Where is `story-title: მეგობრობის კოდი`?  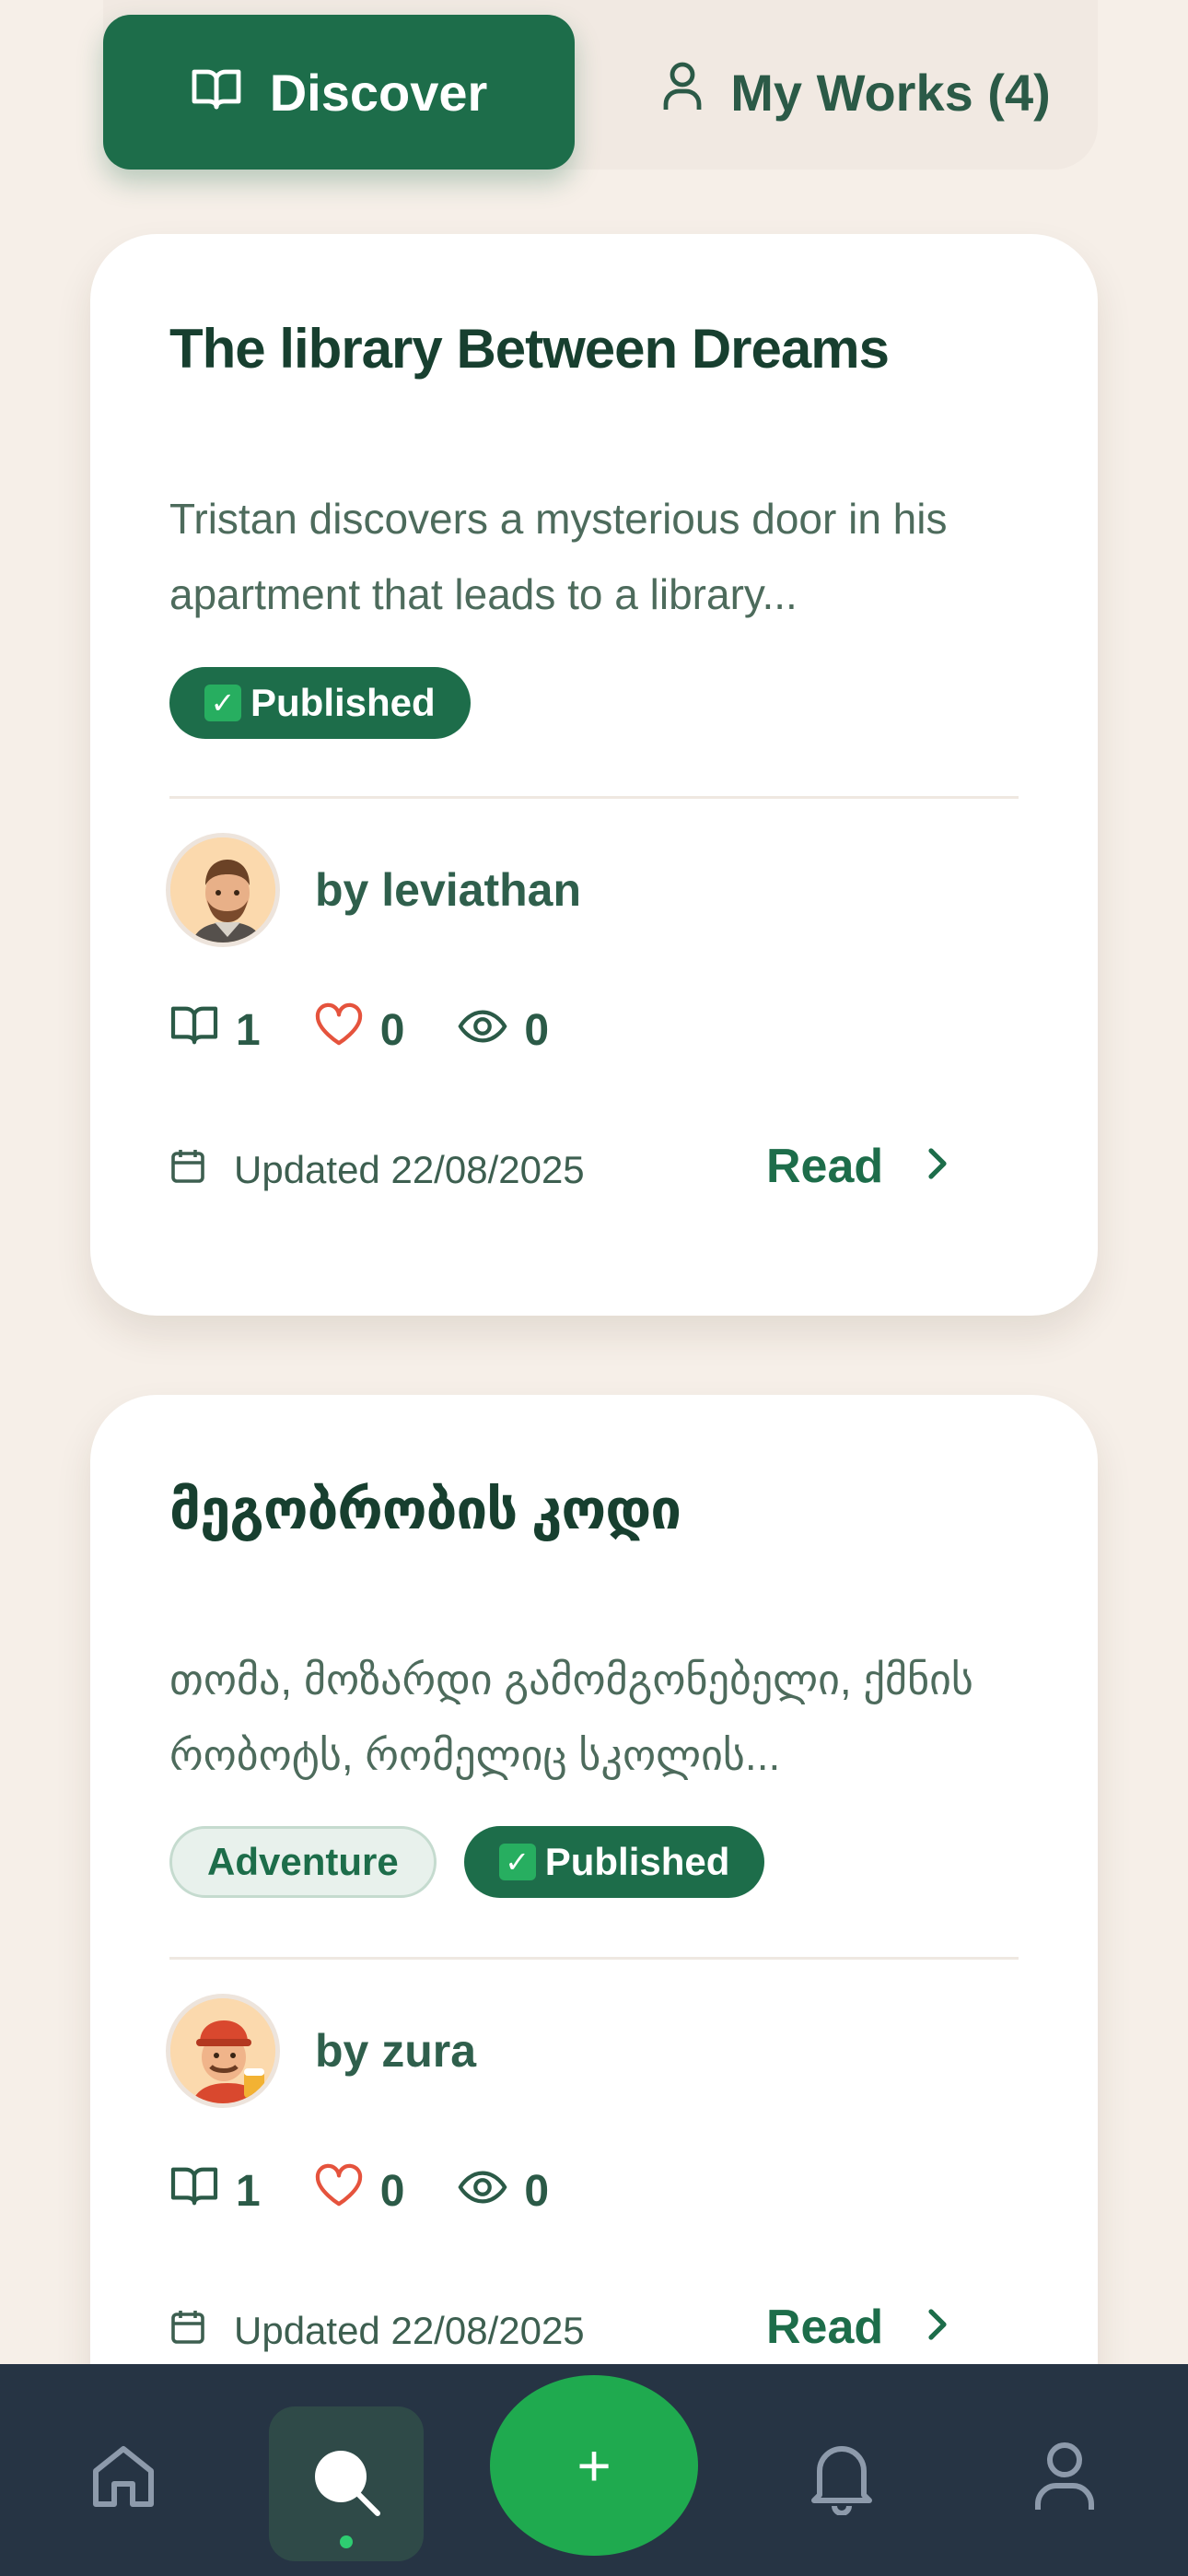
story-title: მეგობრობის კოდი is located at coordinates (425, 1509).